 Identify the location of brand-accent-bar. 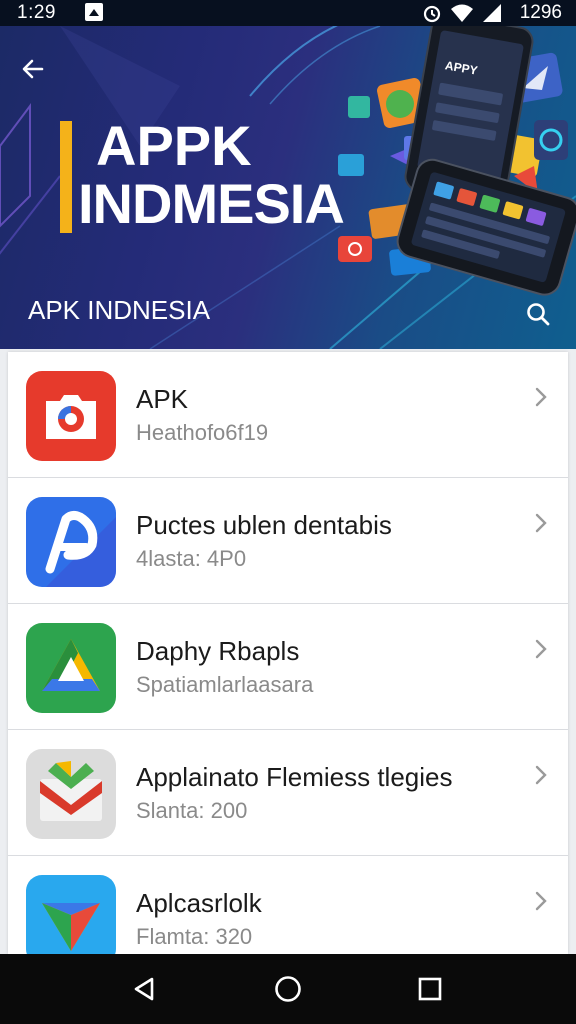
(66, 177).